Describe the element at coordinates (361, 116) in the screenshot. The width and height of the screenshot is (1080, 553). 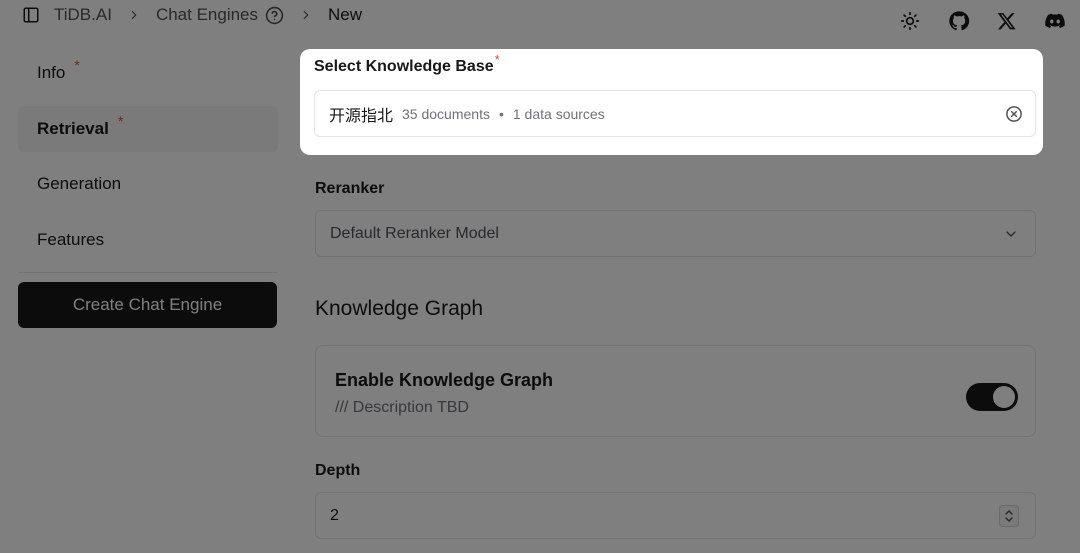
I see `knowledge-base-name: 开源指北` at that location.